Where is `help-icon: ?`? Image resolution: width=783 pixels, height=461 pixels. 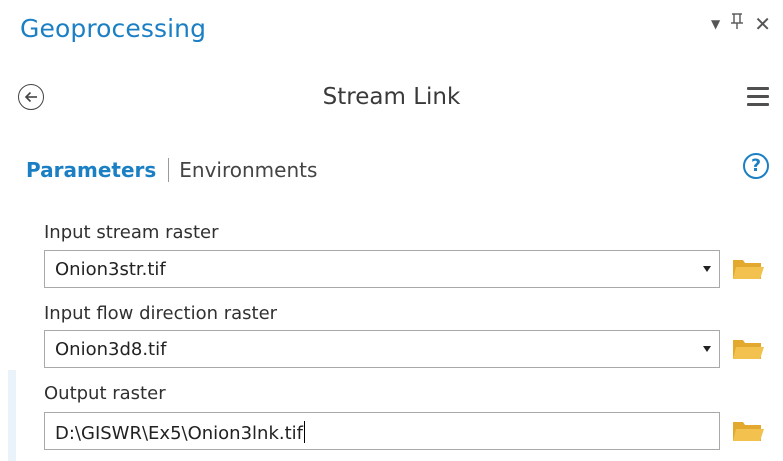 help-icon: ? is located at coordinates (756, 166).